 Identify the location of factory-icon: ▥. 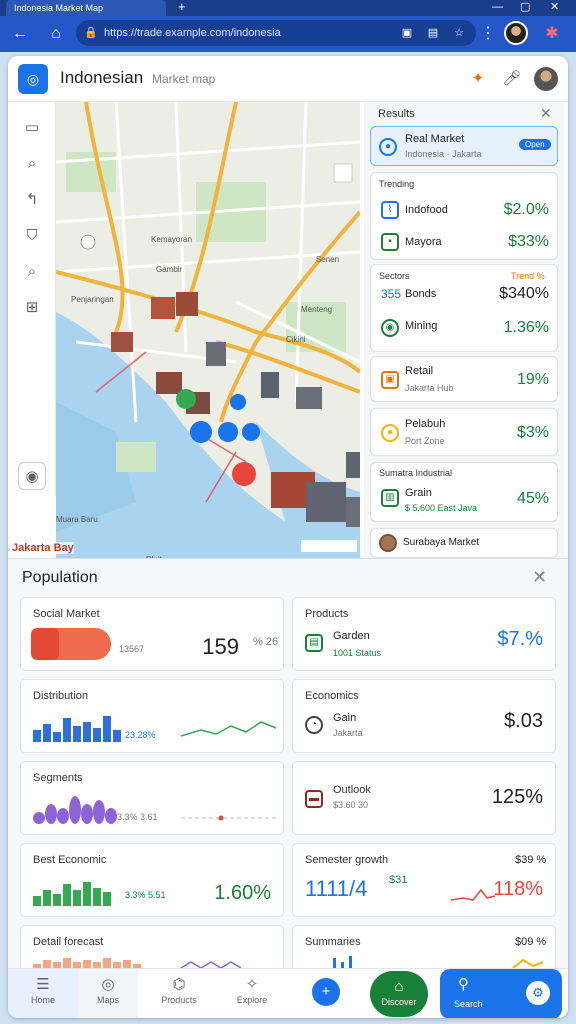
(390, 498).